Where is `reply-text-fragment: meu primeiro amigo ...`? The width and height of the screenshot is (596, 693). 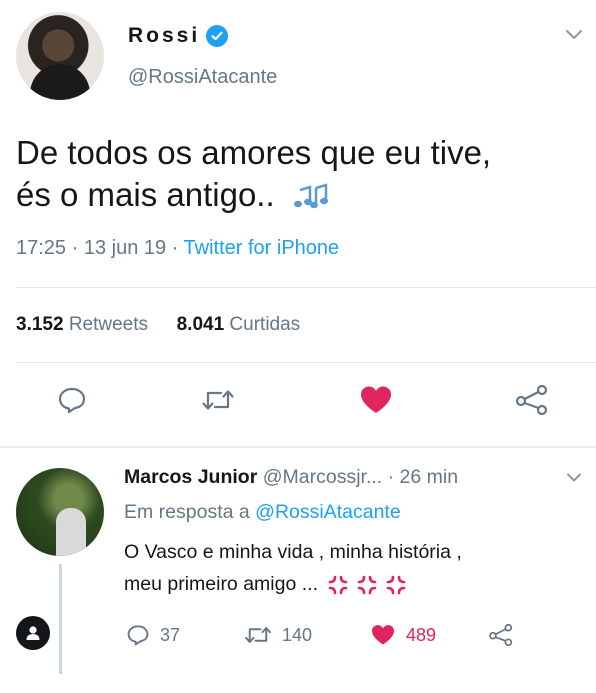
reply-text-fragment: meu primeiro amigo ... is located at coordinates (221, 584).